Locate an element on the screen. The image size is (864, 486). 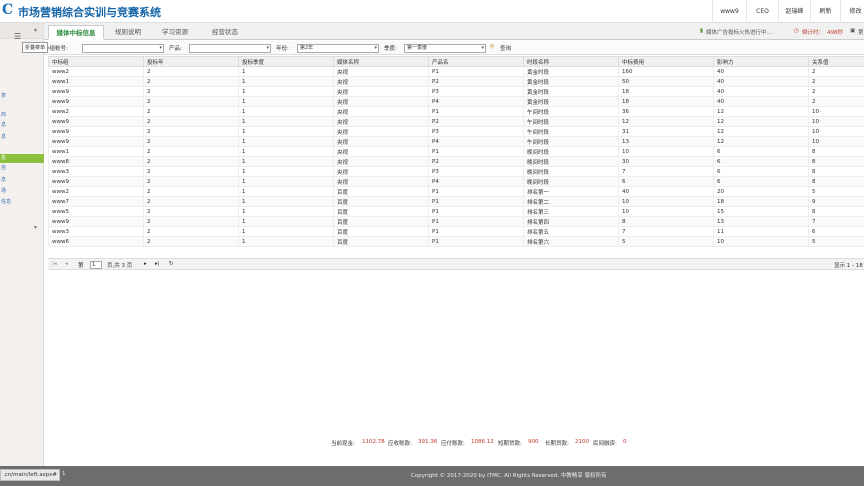
quarter-select: 第一季度 ▾ is located at coordinates (445, 48).